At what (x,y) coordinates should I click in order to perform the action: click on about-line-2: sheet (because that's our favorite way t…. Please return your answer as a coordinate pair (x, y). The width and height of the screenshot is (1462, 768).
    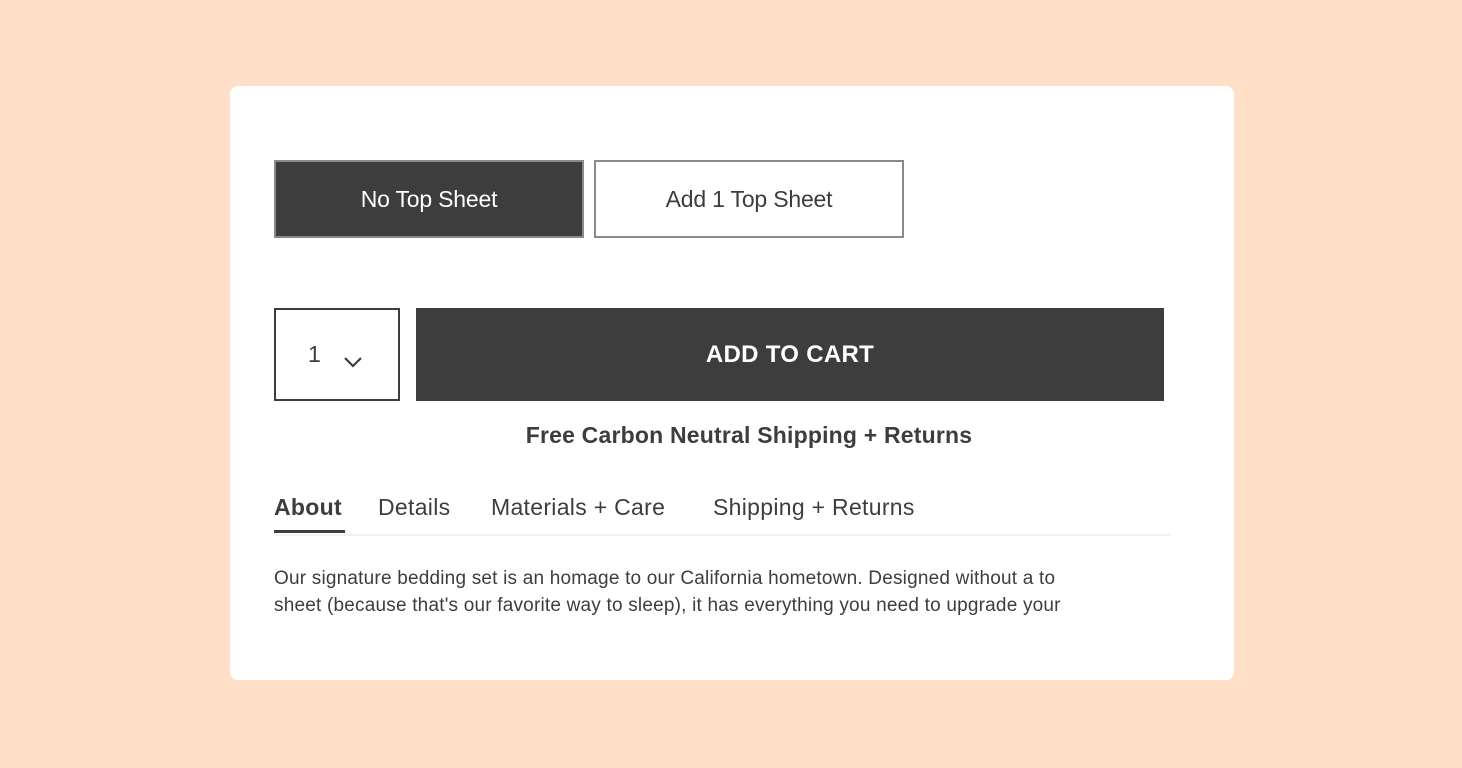
    Looking at the image, I should click on (667, 605).